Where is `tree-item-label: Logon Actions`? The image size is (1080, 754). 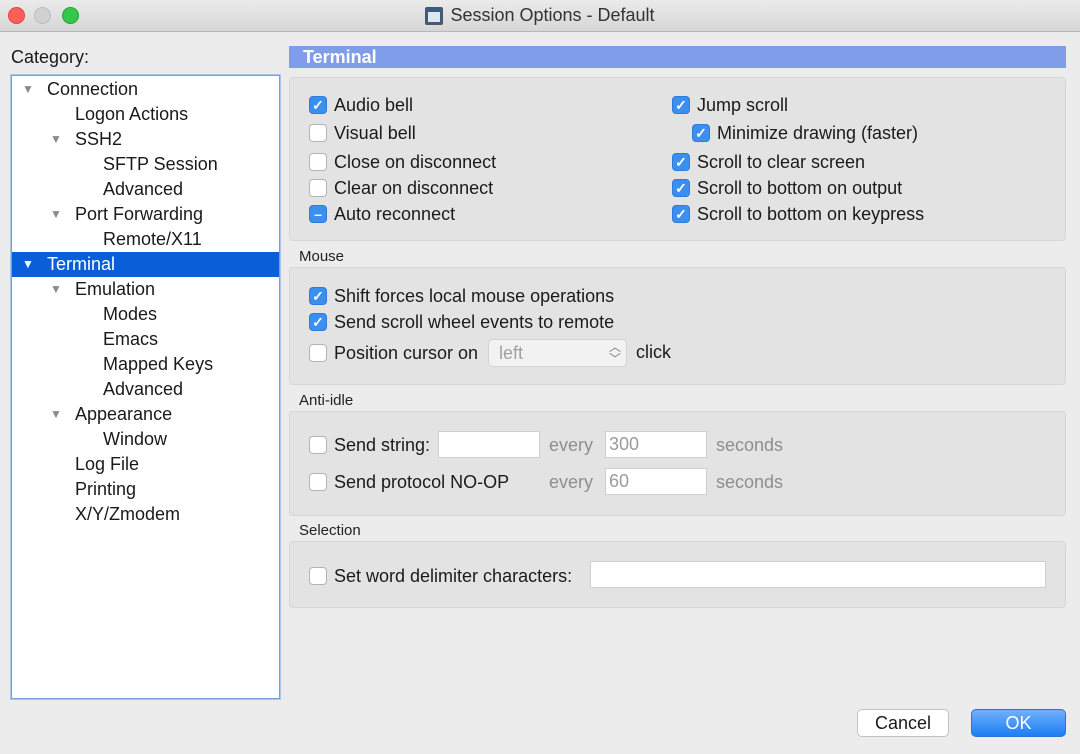 tree-item-label: Logon Actions is located at coordinates (132, 114).